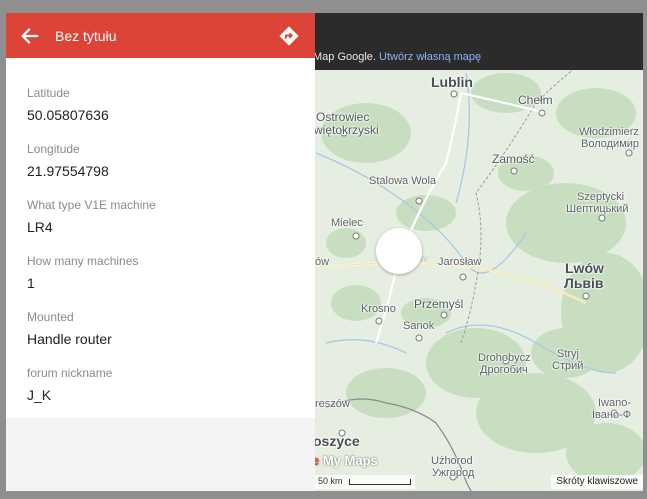 Image resolution: width=647 pixels, height=499 pixels. I want to click on field-value: LR4, so click(40, 227).